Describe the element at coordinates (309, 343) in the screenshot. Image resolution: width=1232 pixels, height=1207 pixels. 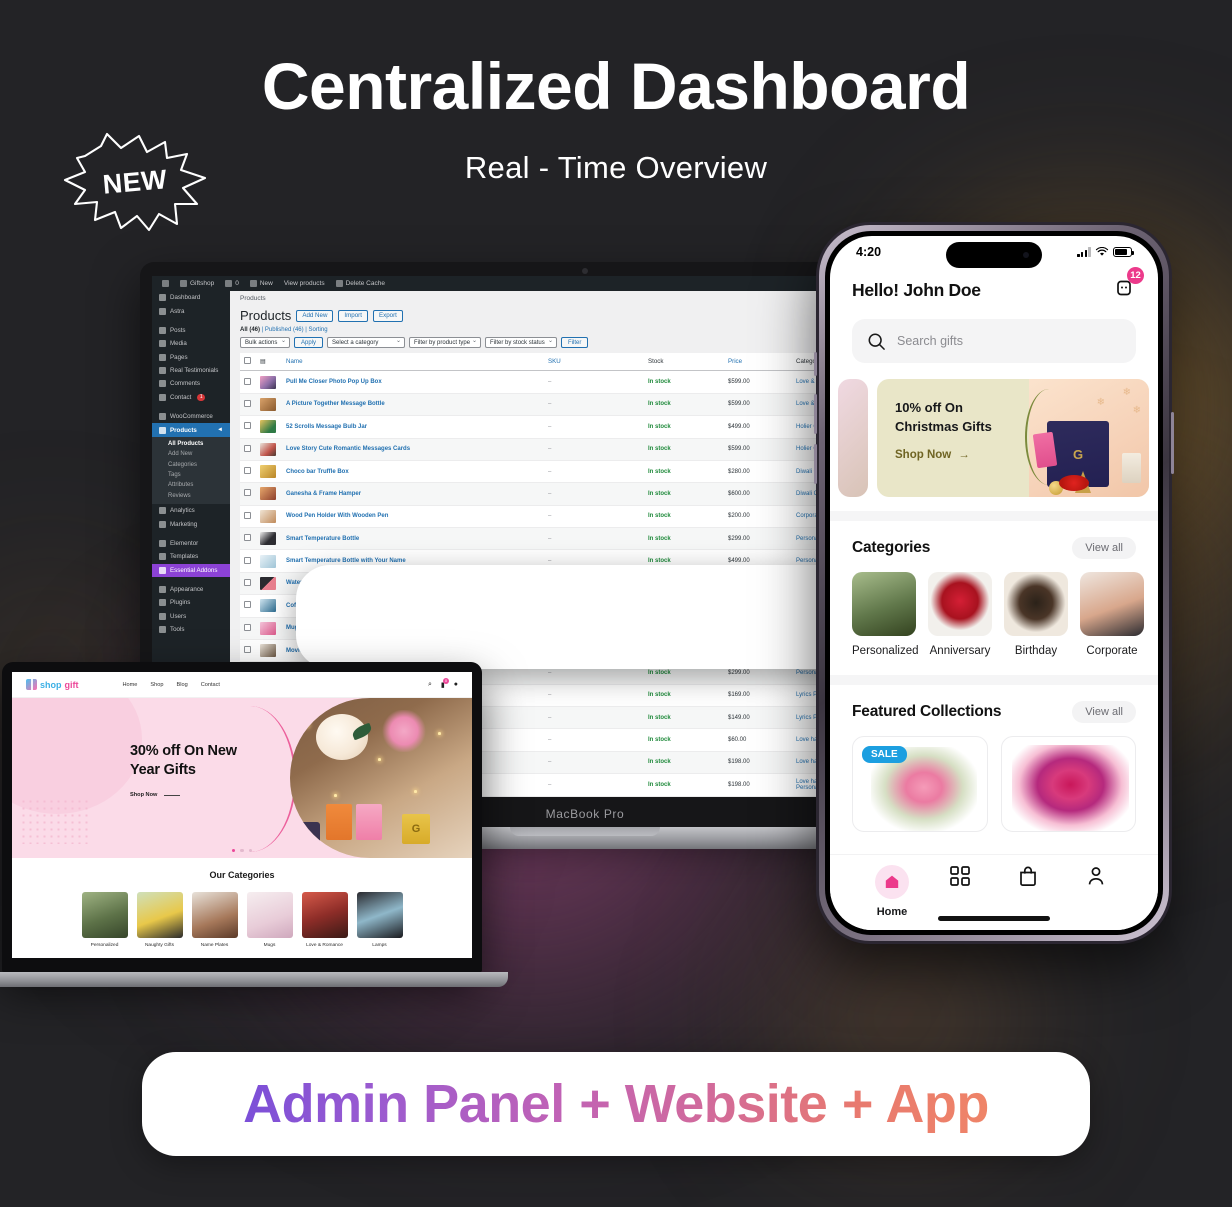
I see `apply-button: Apply` at that location.